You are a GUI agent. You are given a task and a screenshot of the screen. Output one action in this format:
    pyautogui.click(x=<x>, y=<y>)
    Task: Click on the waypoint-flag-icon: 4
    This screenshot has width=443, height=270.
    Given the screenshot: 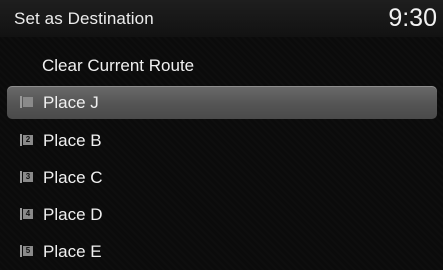 What is the action you would take?
    pyautogui.click(x=26, y=214)
    